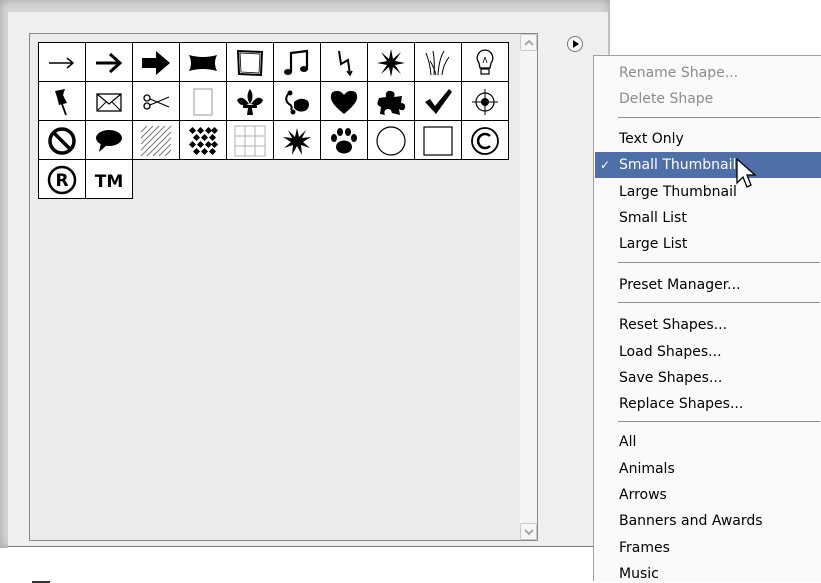 Image resolution: width=821 pixels, height=583 pixels. What do you see at coordinates (746, 173) in the screenshot?
I see `mouse-cursor-icon` at bounding box center [746, 173].